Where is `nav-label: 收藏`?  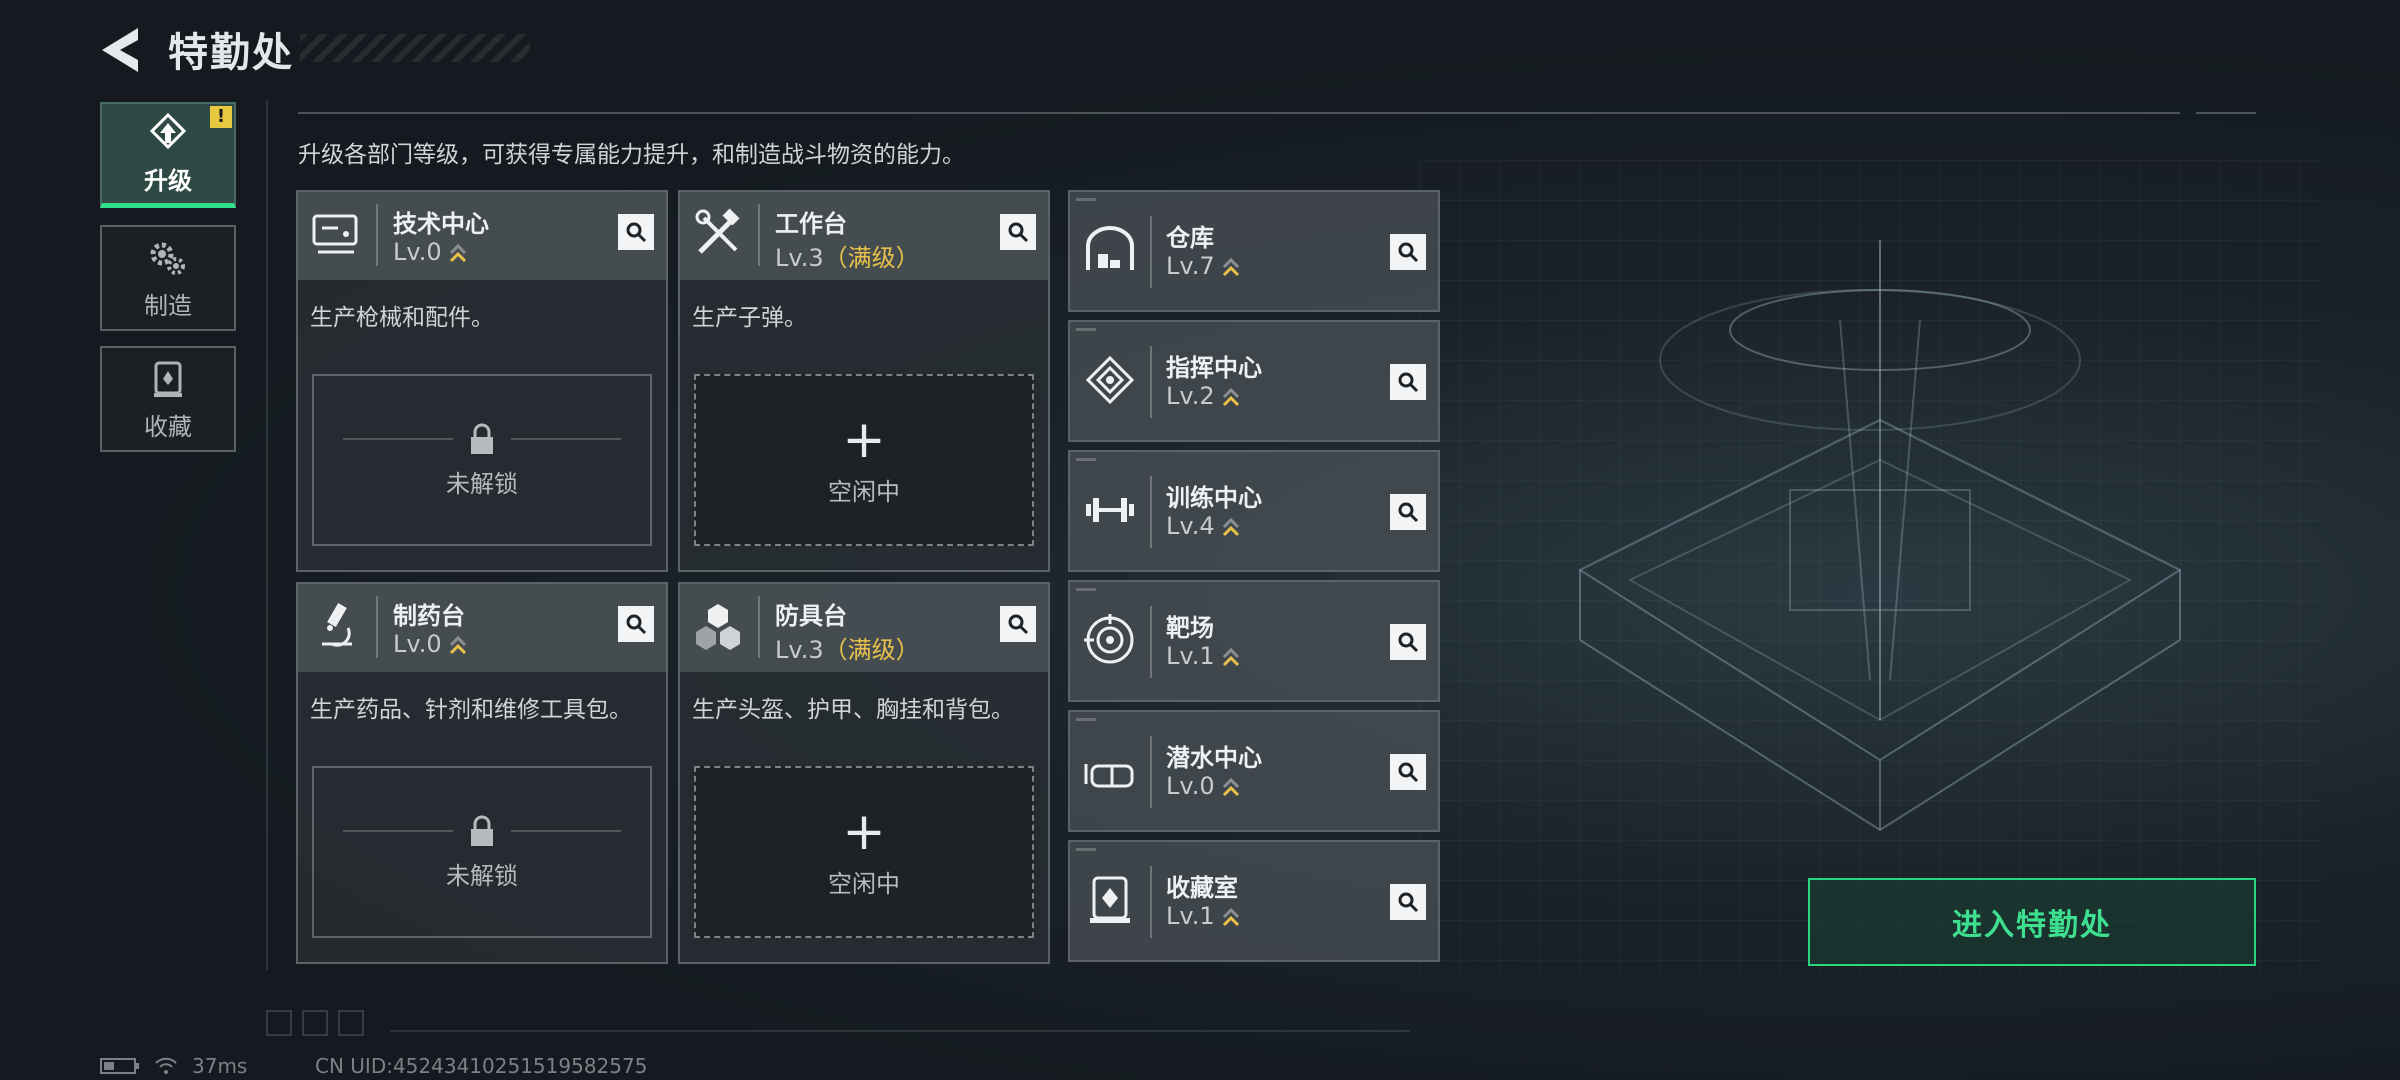 nav-label: 收藏 is located at coordinates (168, 426).